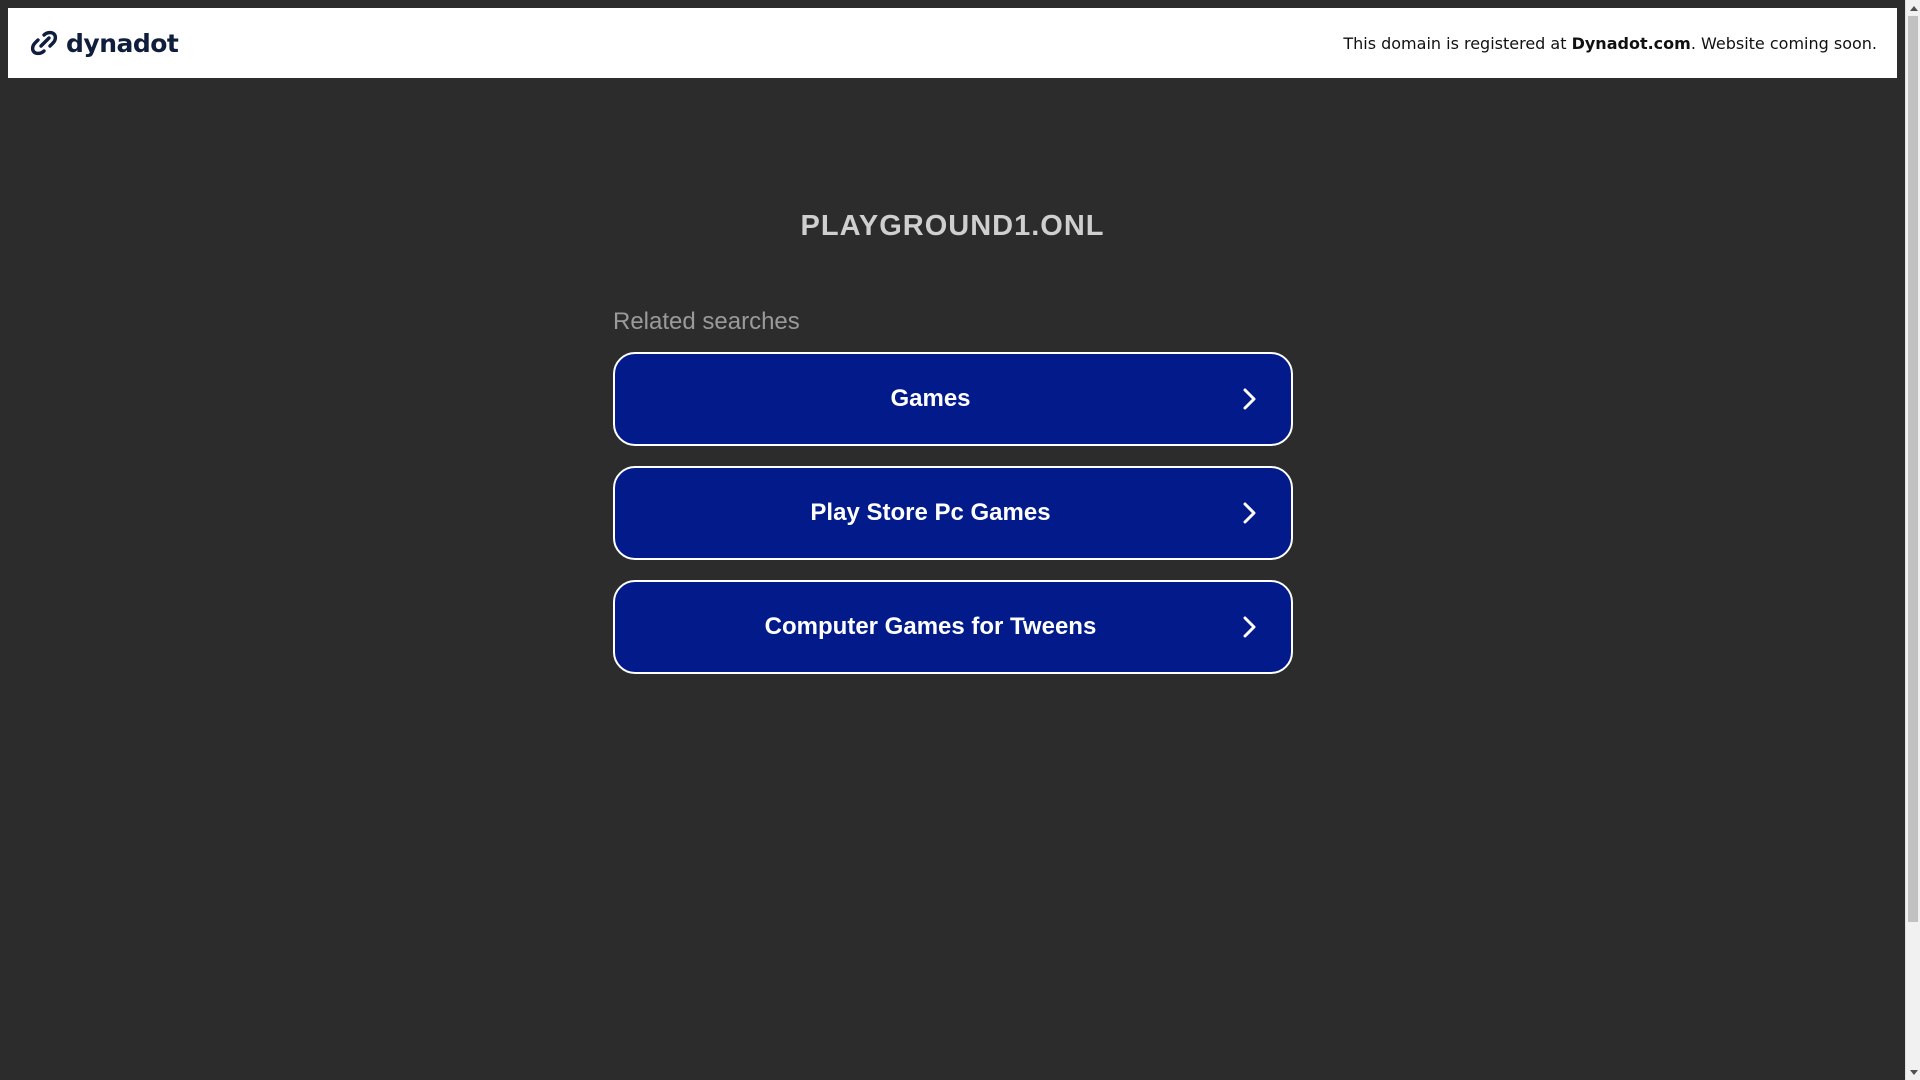 The height and width of the screenshot is (1080, 1920). Describe the element at coordinates (930, 626) in the screenshot. I see `result-label: Computer Games for Tweens` at that location.